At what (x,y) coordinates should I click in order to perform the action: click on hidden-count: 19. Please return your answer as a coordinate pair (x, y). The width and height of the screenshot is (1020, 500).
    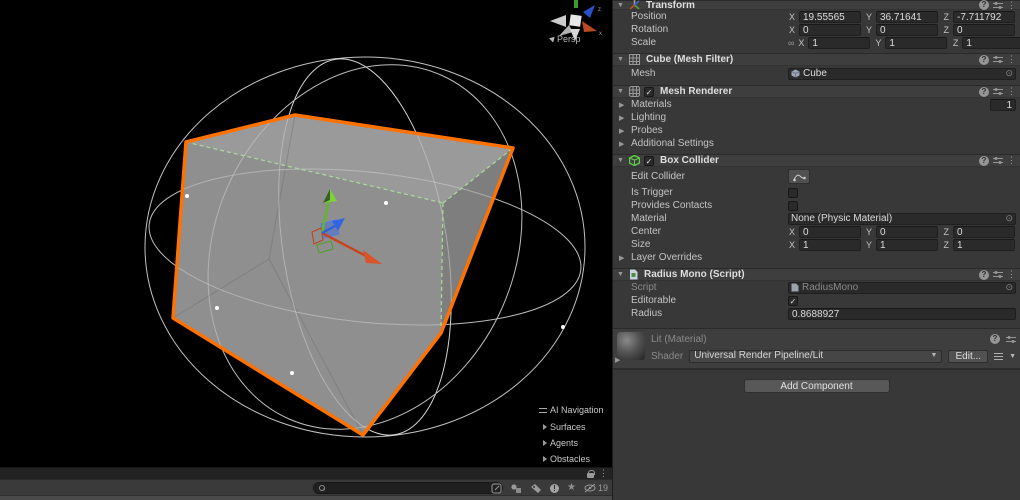
    Looking at the image, I should click on (602, 488).